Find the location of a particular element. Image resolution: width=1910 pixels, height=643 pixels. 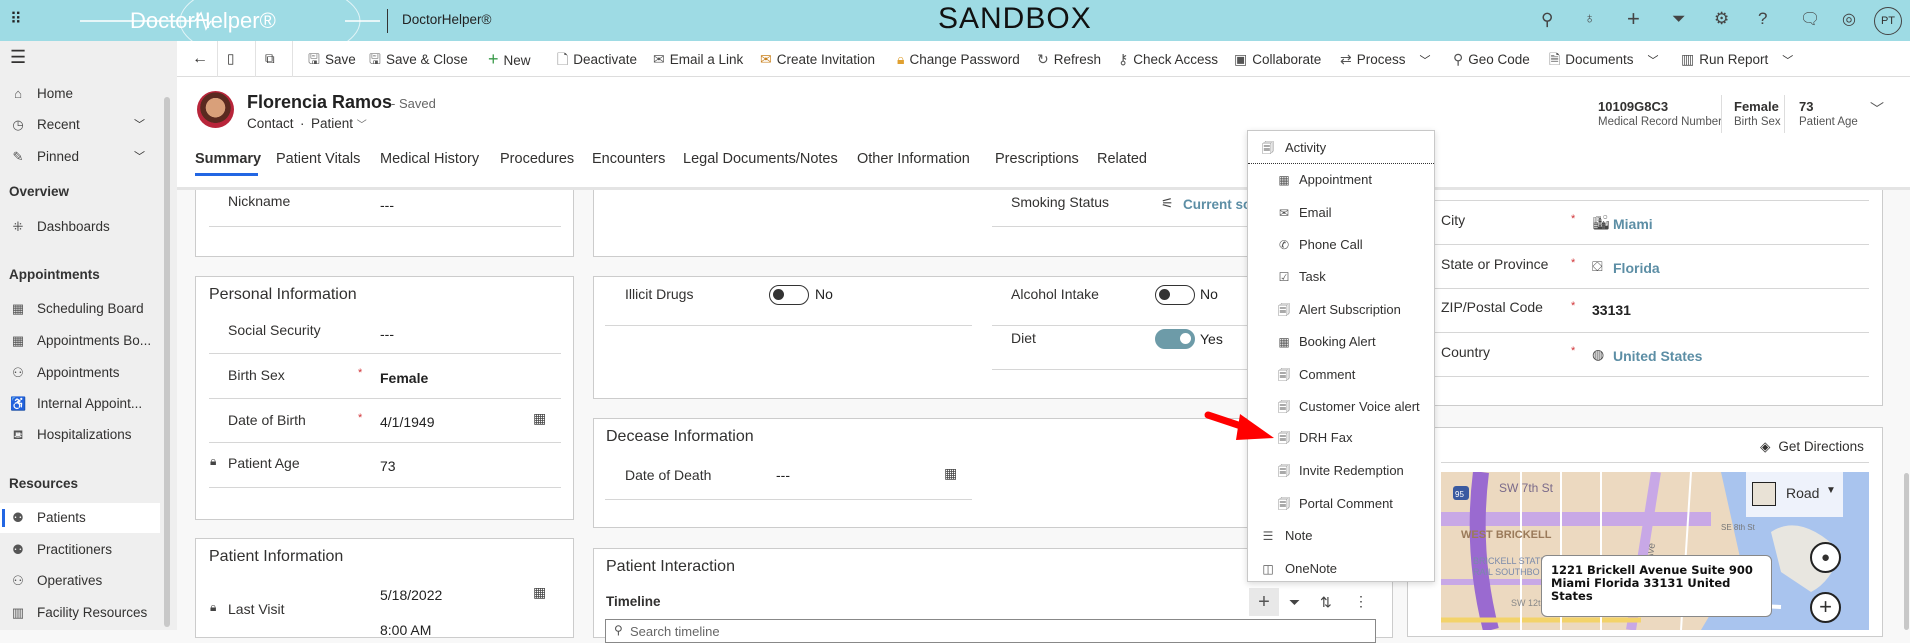

zip-value: 33131 is located at coordinates (1611, 310).